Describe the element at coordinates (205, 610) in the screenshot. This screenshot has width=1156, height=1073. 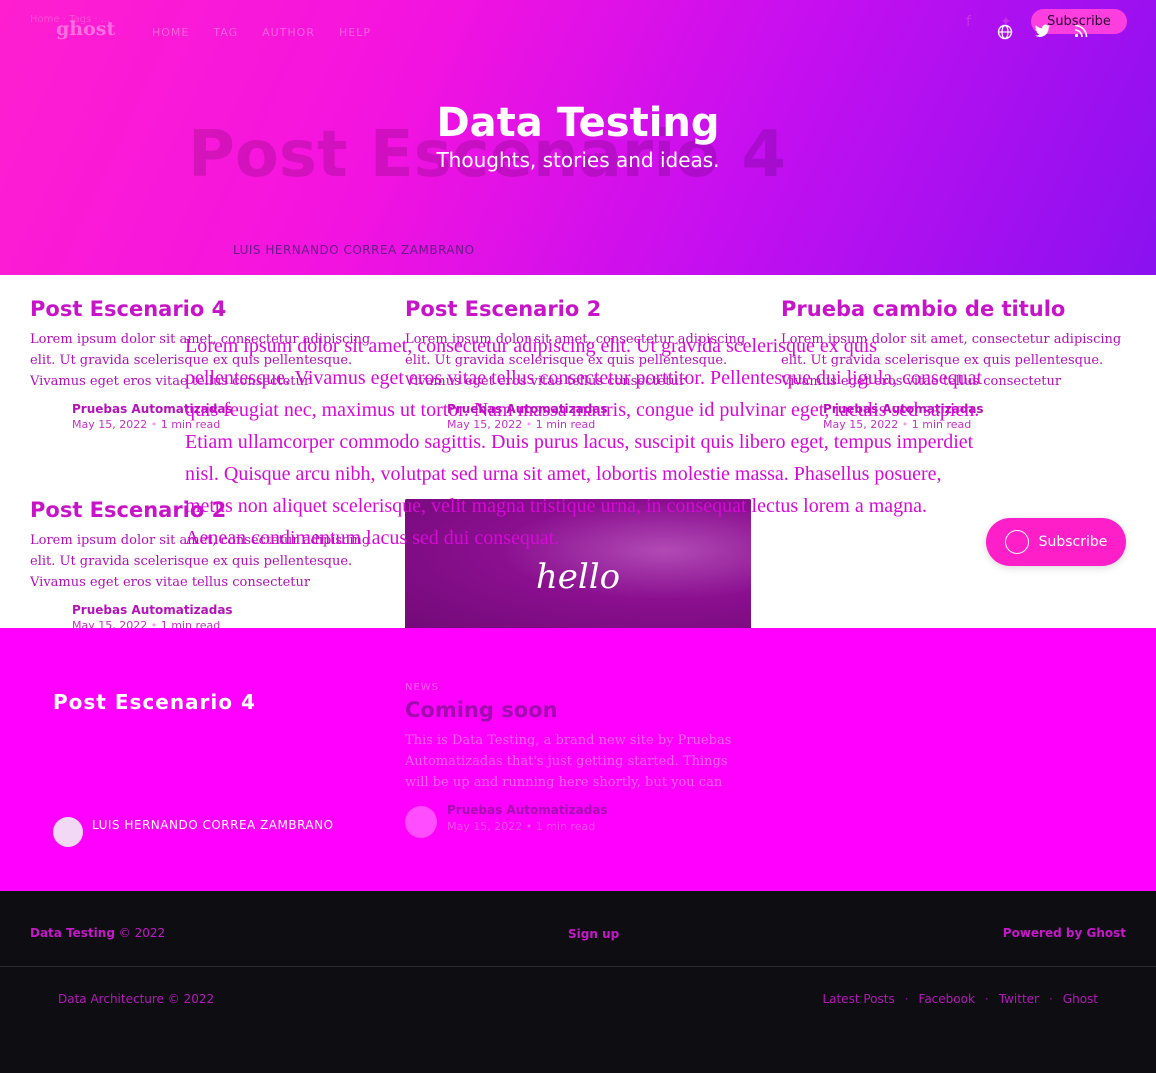
I see `post-card-author: Pruebas Automatizadas` at that location.